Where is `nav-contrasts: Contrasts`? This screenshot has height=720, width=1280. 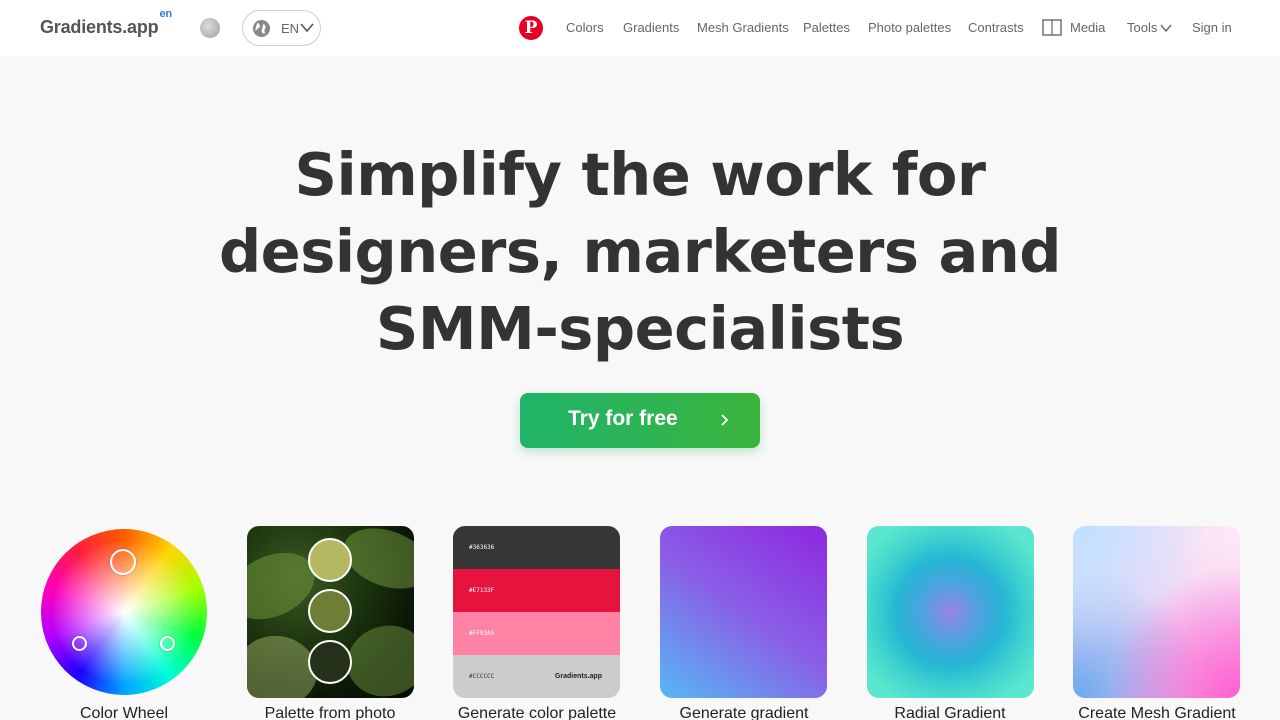 nav-contrasts: Contrasts is located at coordinates (996, 27).